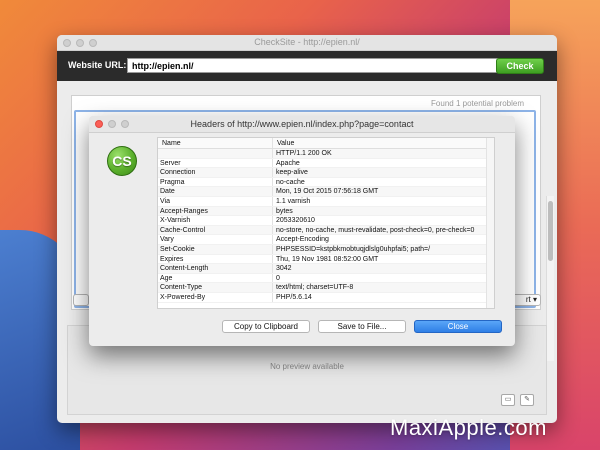 This screenshot has width=600, height=450. What do you see at coordinates (292, 173) in the screenshot?
I see `header-value-cell: keep-alive` at bounding box center [292, 173].